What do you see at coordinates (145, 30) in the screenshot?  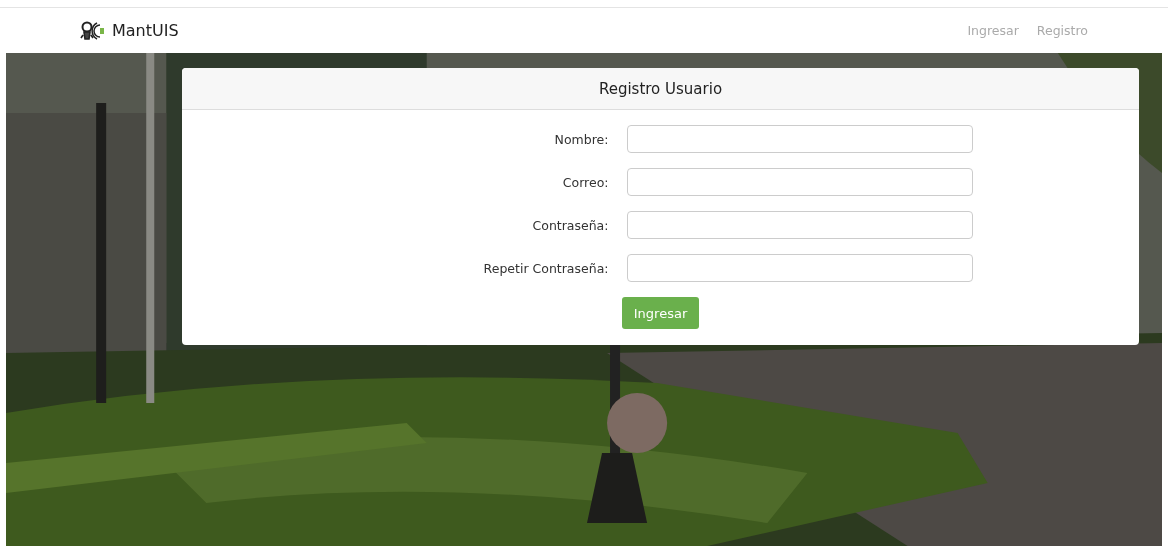 I see `brand-name: MantUIS` at bounding box center [145, 30].